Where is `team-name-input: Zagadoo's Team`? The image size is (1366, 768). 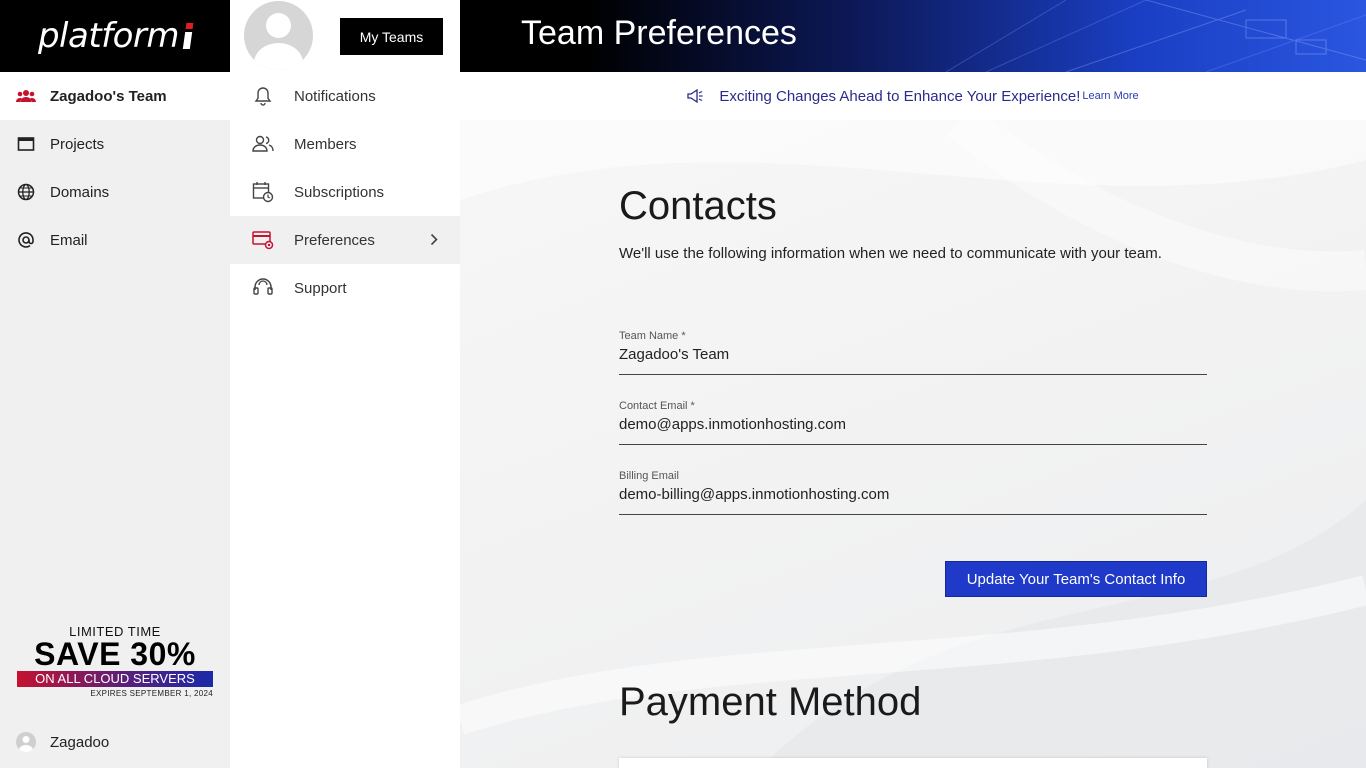 team-name-input: Zagadoo's Team is located at coordinates (913, 354).